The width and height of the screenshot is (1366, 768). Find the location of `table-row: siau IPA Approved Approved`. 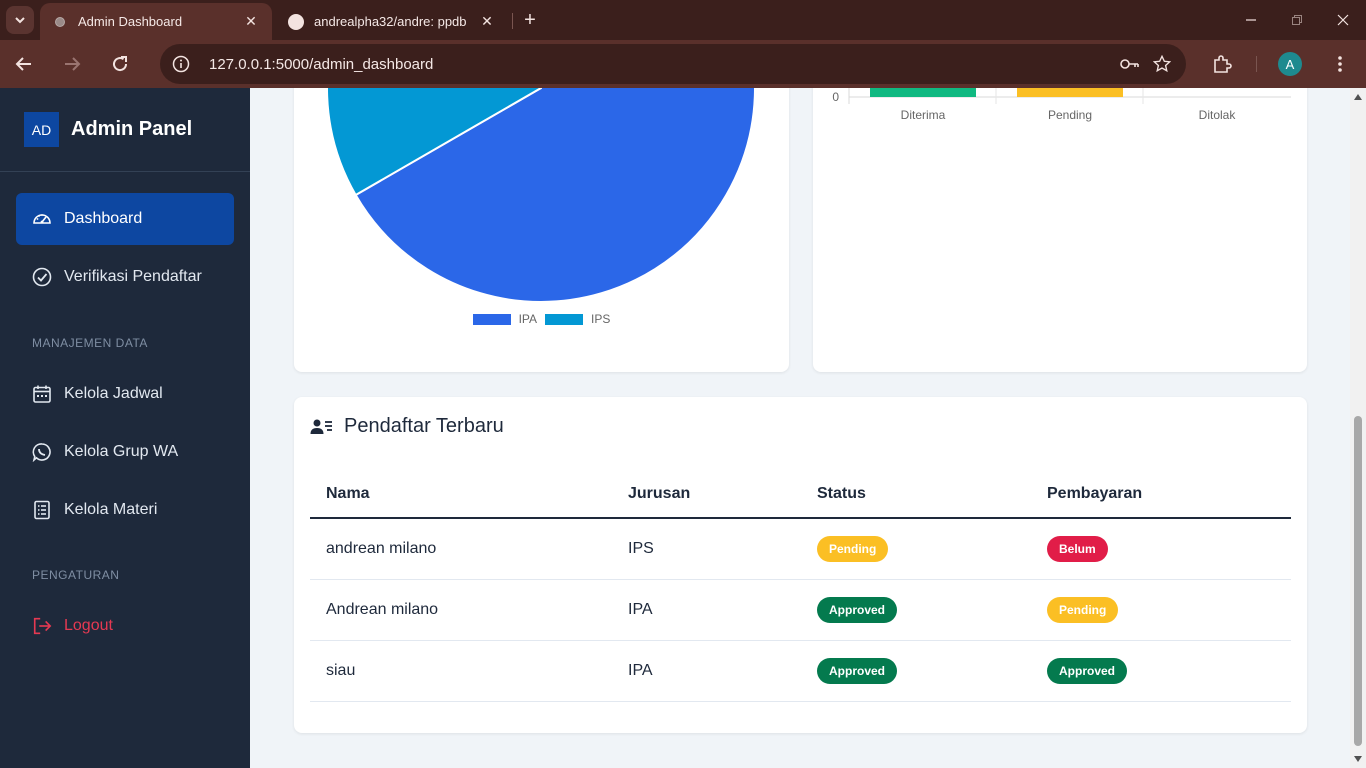

table-row: siau IPA Approved Approved is located at coordinates (800, 671).